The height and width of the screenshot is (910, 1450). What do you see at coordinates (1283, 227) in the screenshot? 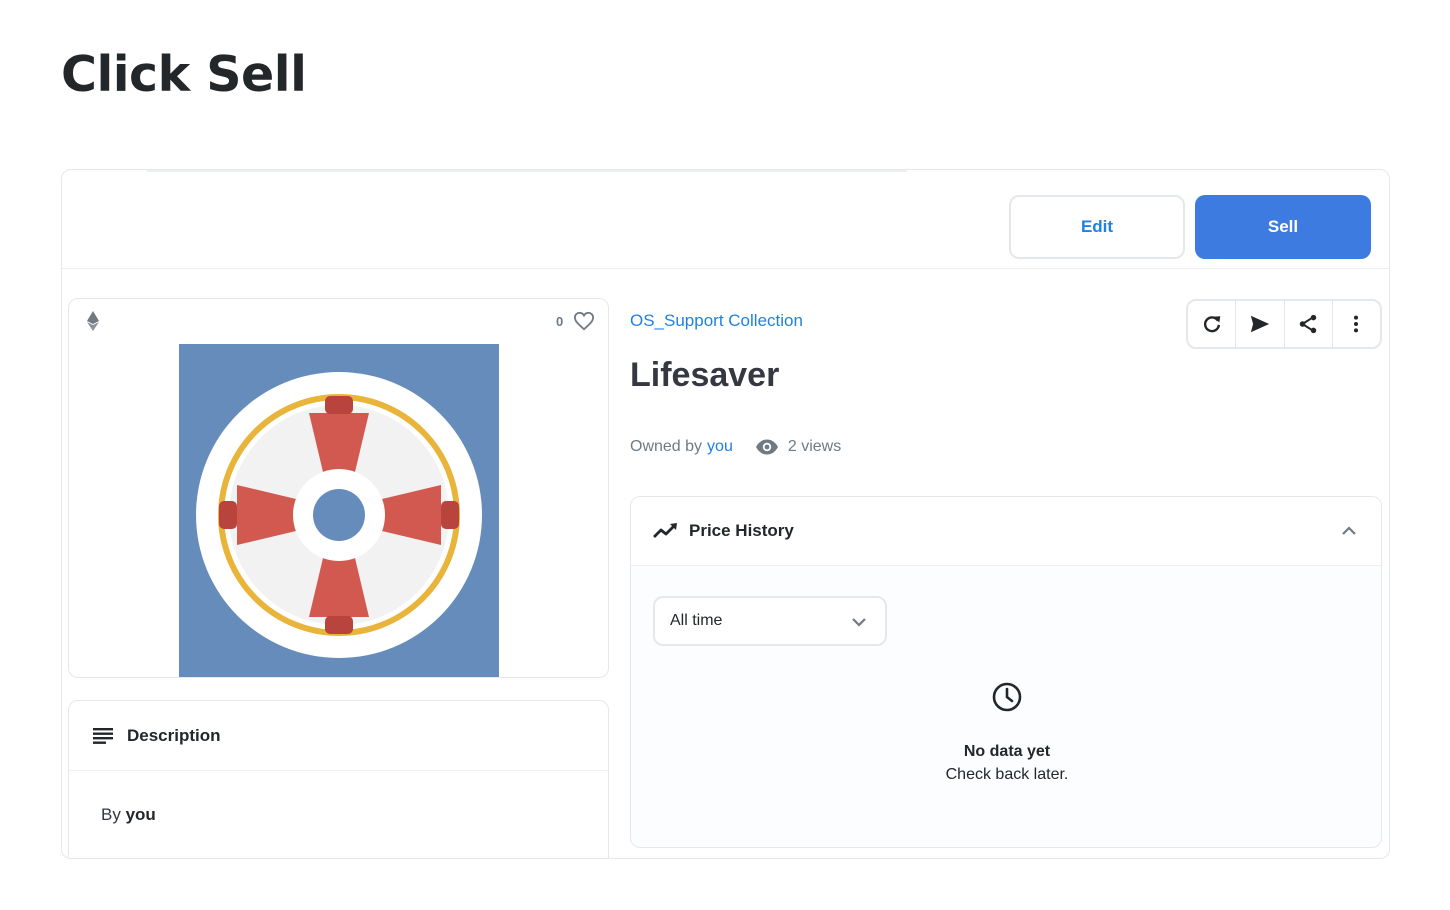
I see `sell-button: Sell` at bounding box center [1283, 227].